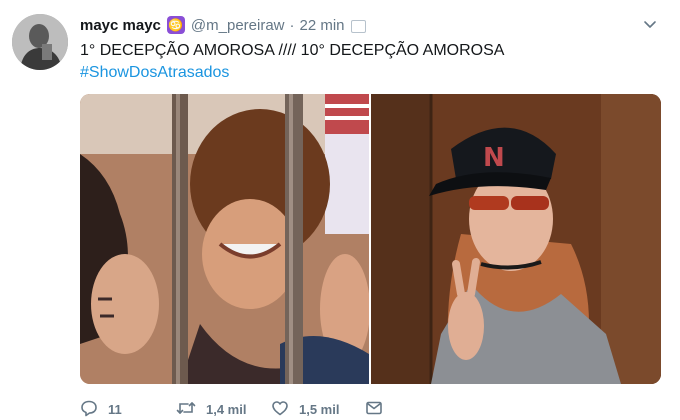 The width and height of the screenshot is (680, 420). I want to click on zodiac-badge: ♋, so click(175, 25).